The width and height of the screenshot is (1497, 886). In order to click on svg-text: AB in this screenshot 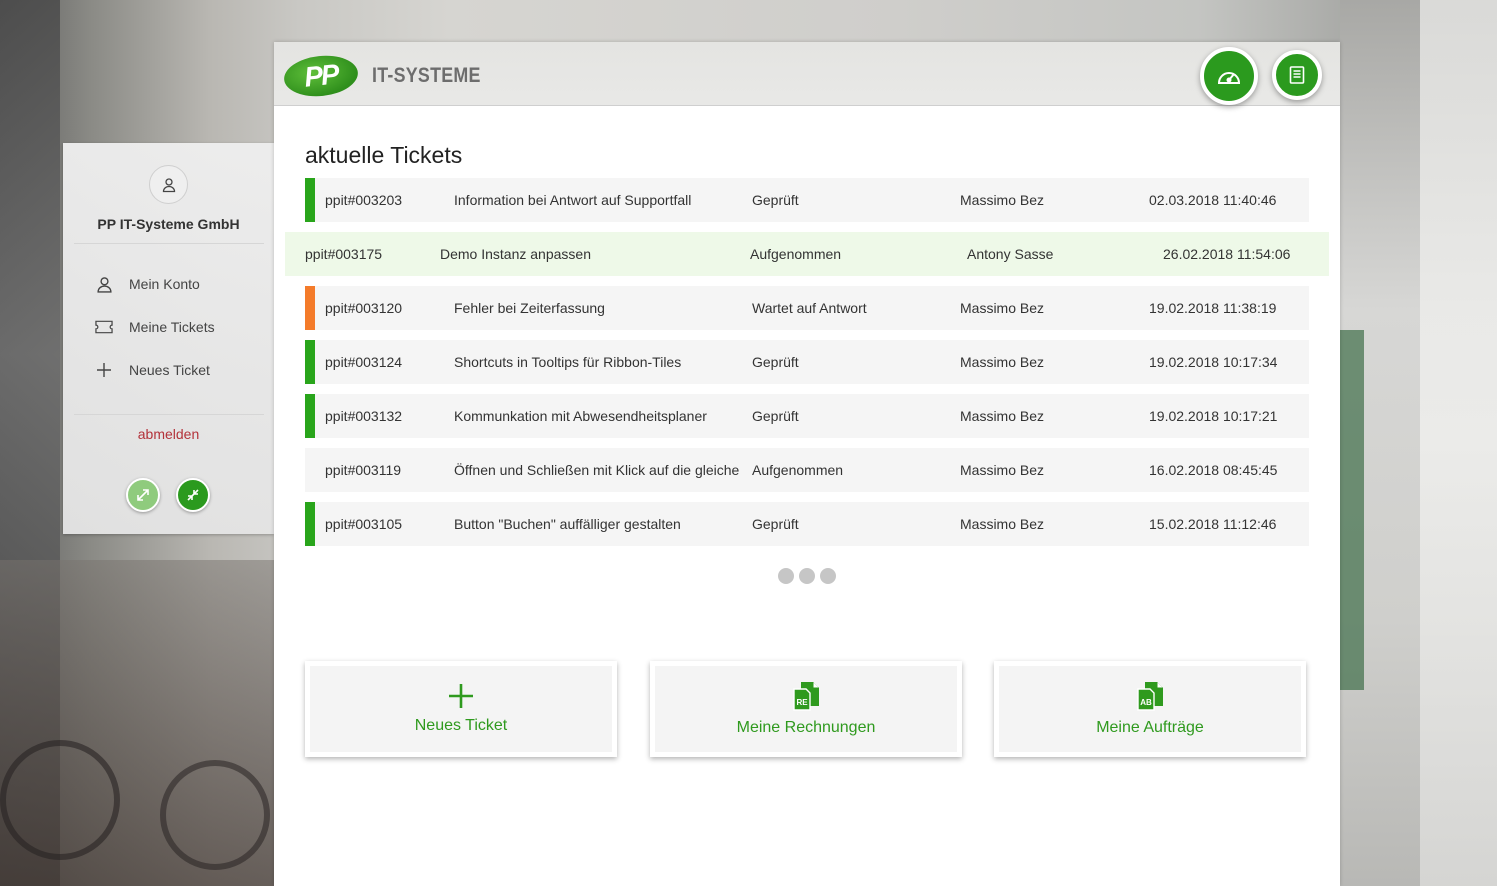, I will do `click(1146, 702)`.